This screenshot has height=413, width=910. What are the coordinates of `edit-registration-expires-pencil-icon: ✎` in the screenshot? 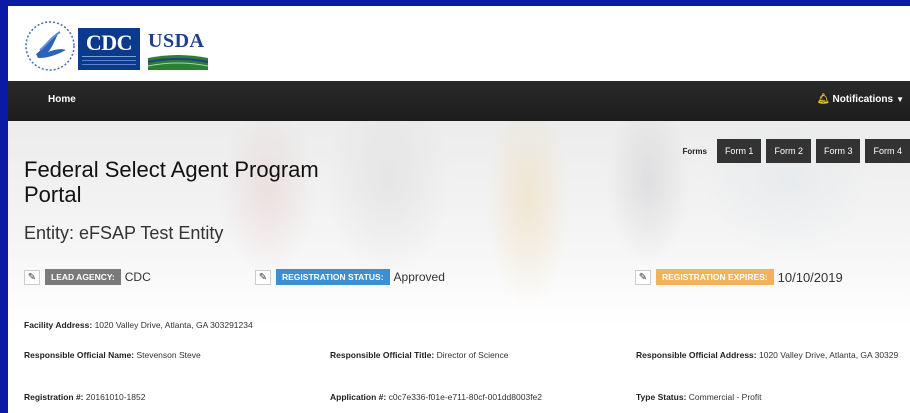 It's located at (643, 277).